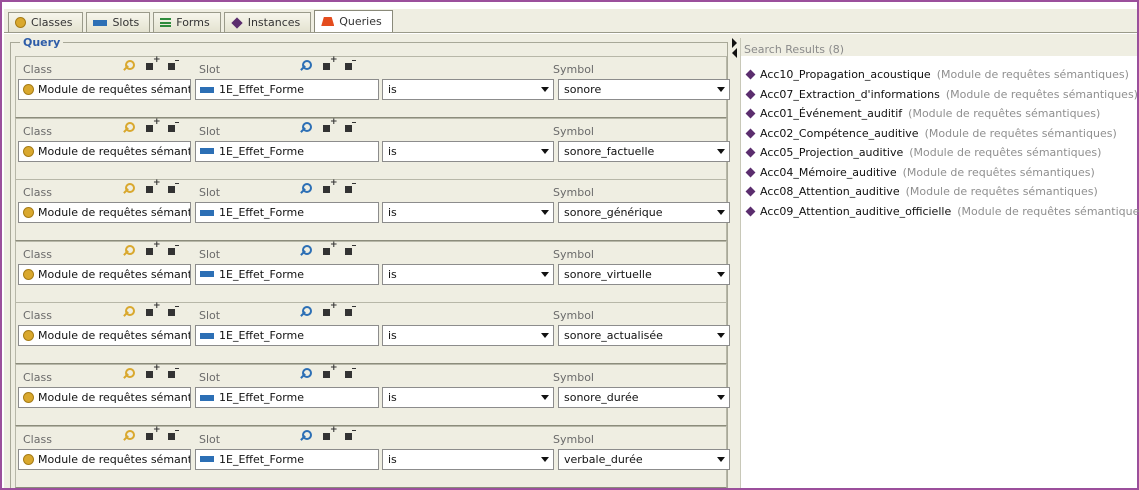 The height and width of the screenshot is (490, 1139). I want to click on symbol-select: sonore_générique, so click(644, 213).